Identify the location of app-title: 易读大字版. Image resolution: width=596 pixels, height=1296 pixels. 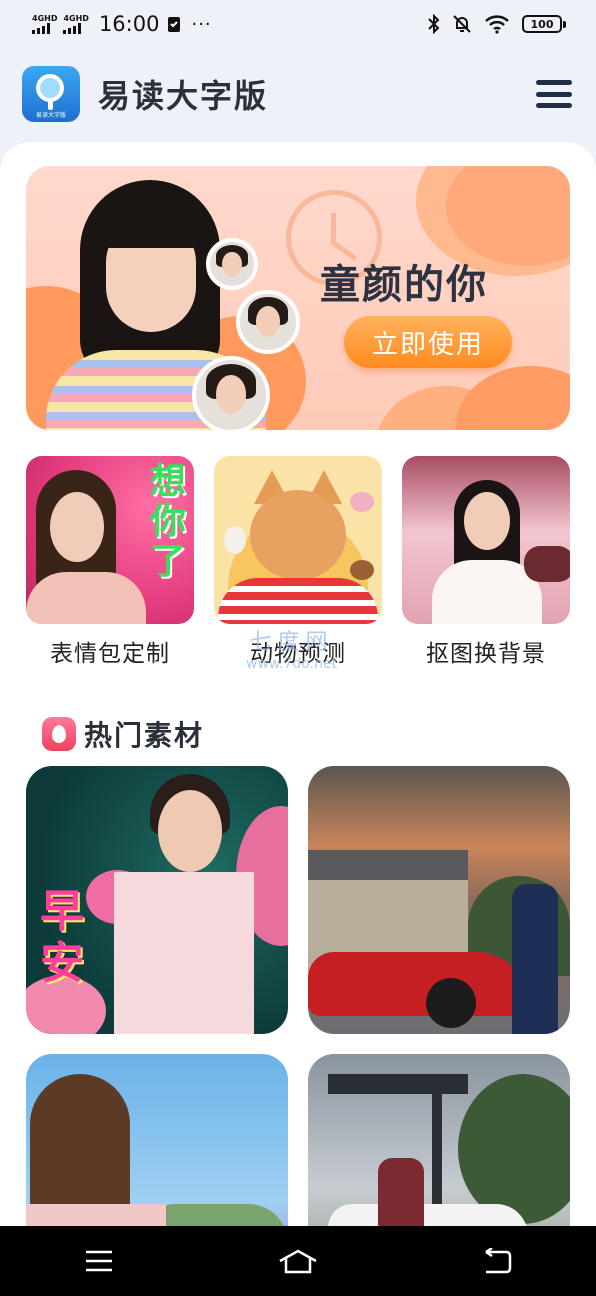
(183, 96).